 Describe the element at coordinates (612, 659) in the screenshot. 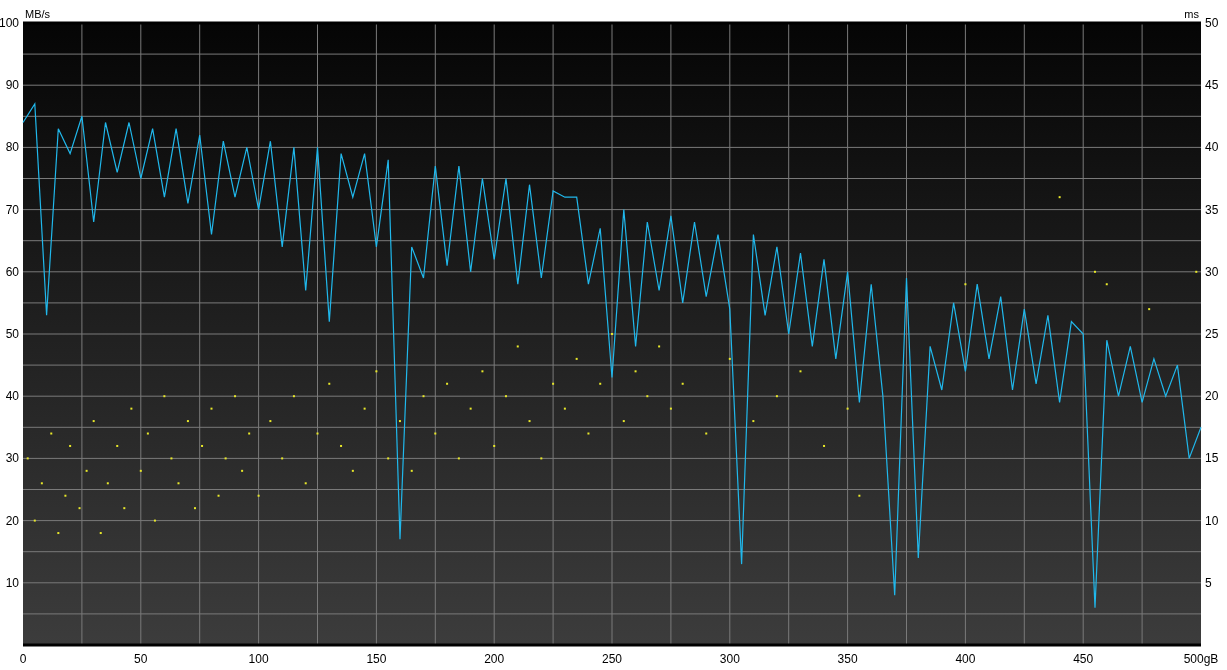

I see `axis-tick-label: 250` at that location.